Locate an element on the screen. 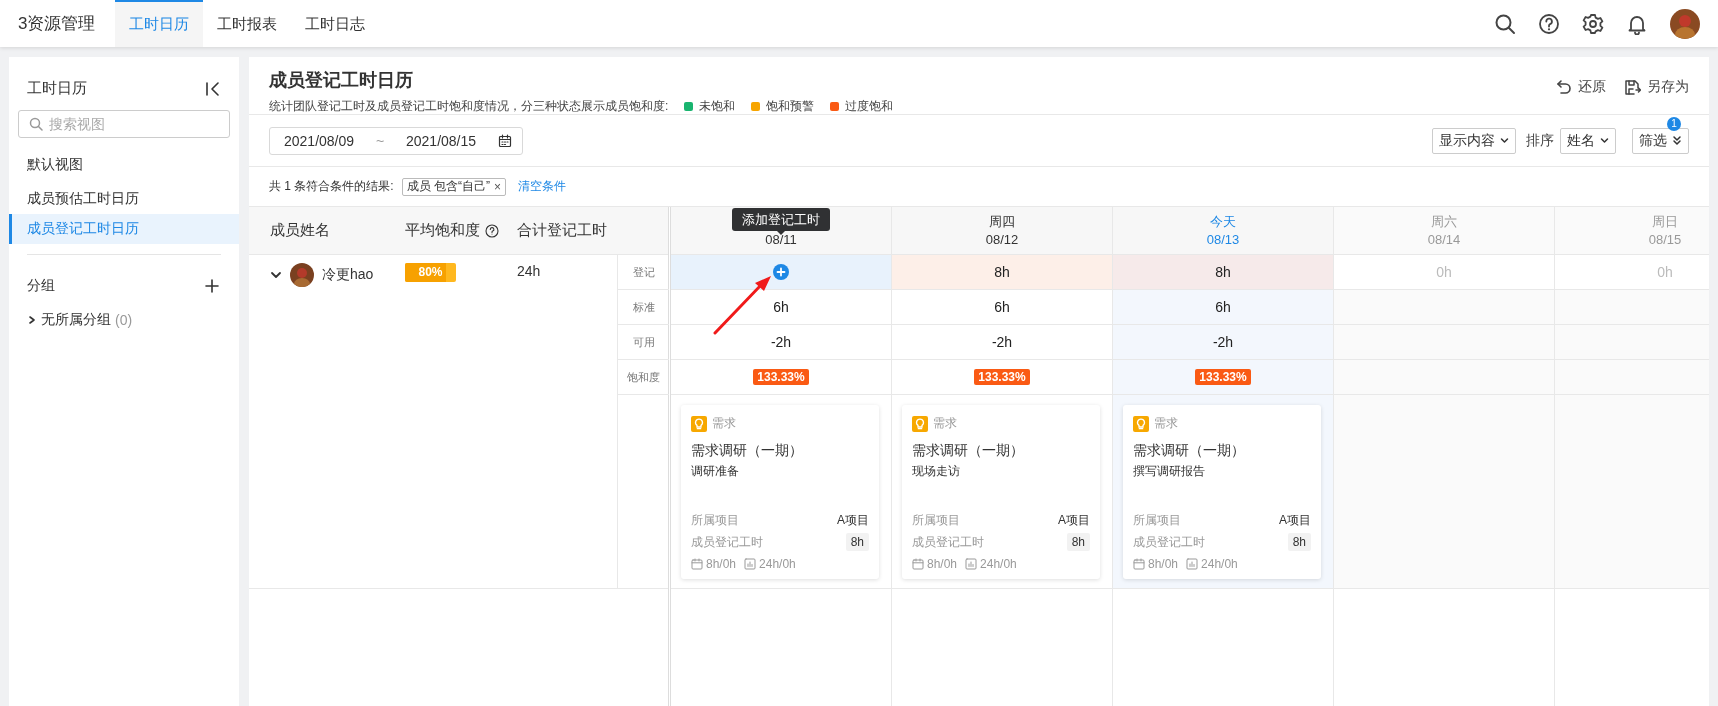 This screenshot has height=706, width=1718. row-label: 登记 is located at coordinates (643, 272).